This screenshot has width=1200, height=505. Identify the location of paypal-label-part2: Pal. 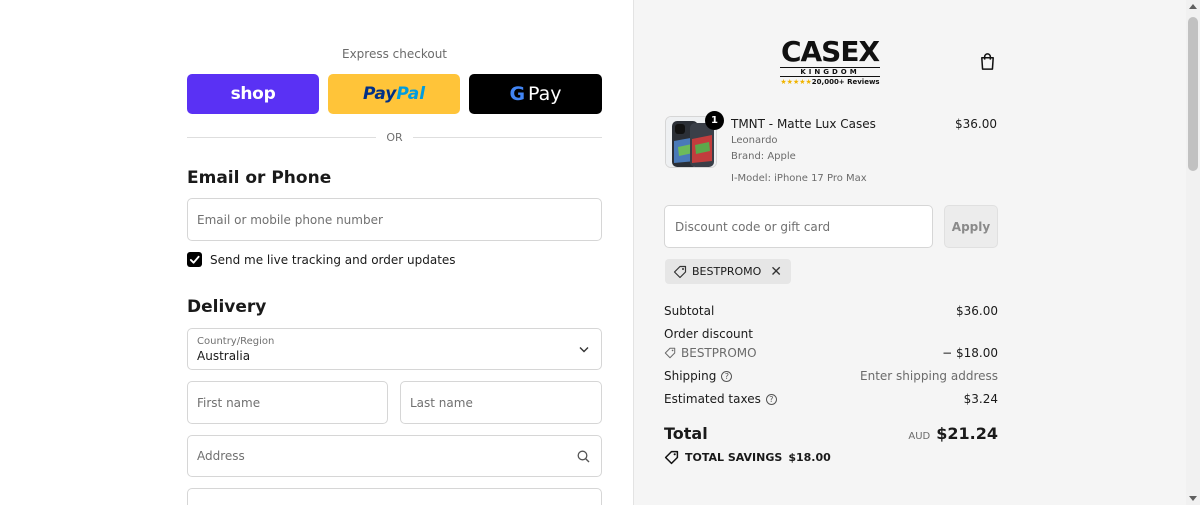
(411, 94).